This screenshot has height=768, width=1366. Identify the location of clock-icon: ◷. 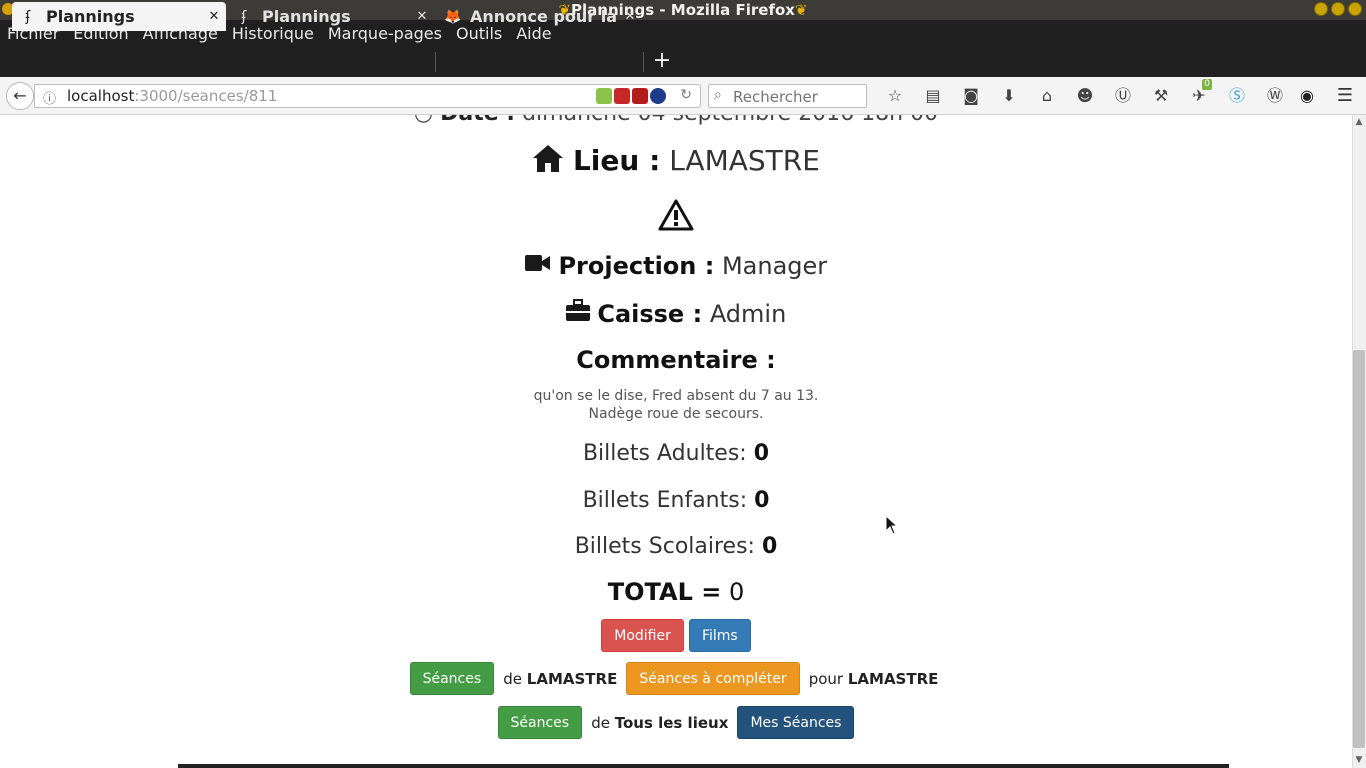
(423, 120).